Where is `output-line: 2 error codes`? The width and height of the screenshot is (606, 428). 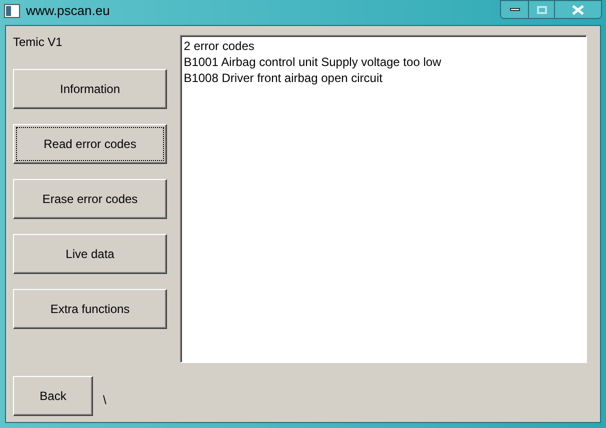
output-line: 2 error codes is located at coordinates (220, 46).